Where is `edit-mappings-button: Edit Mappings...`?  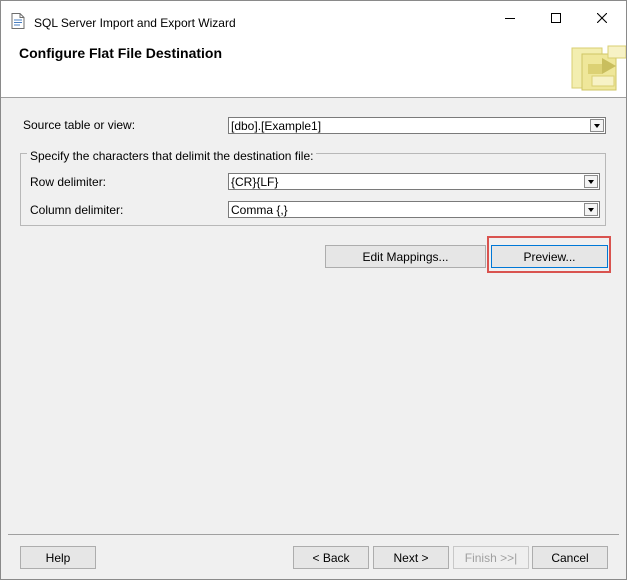
edit-mappings-button: Edit Mappings... is located at coordinates (405, 256).